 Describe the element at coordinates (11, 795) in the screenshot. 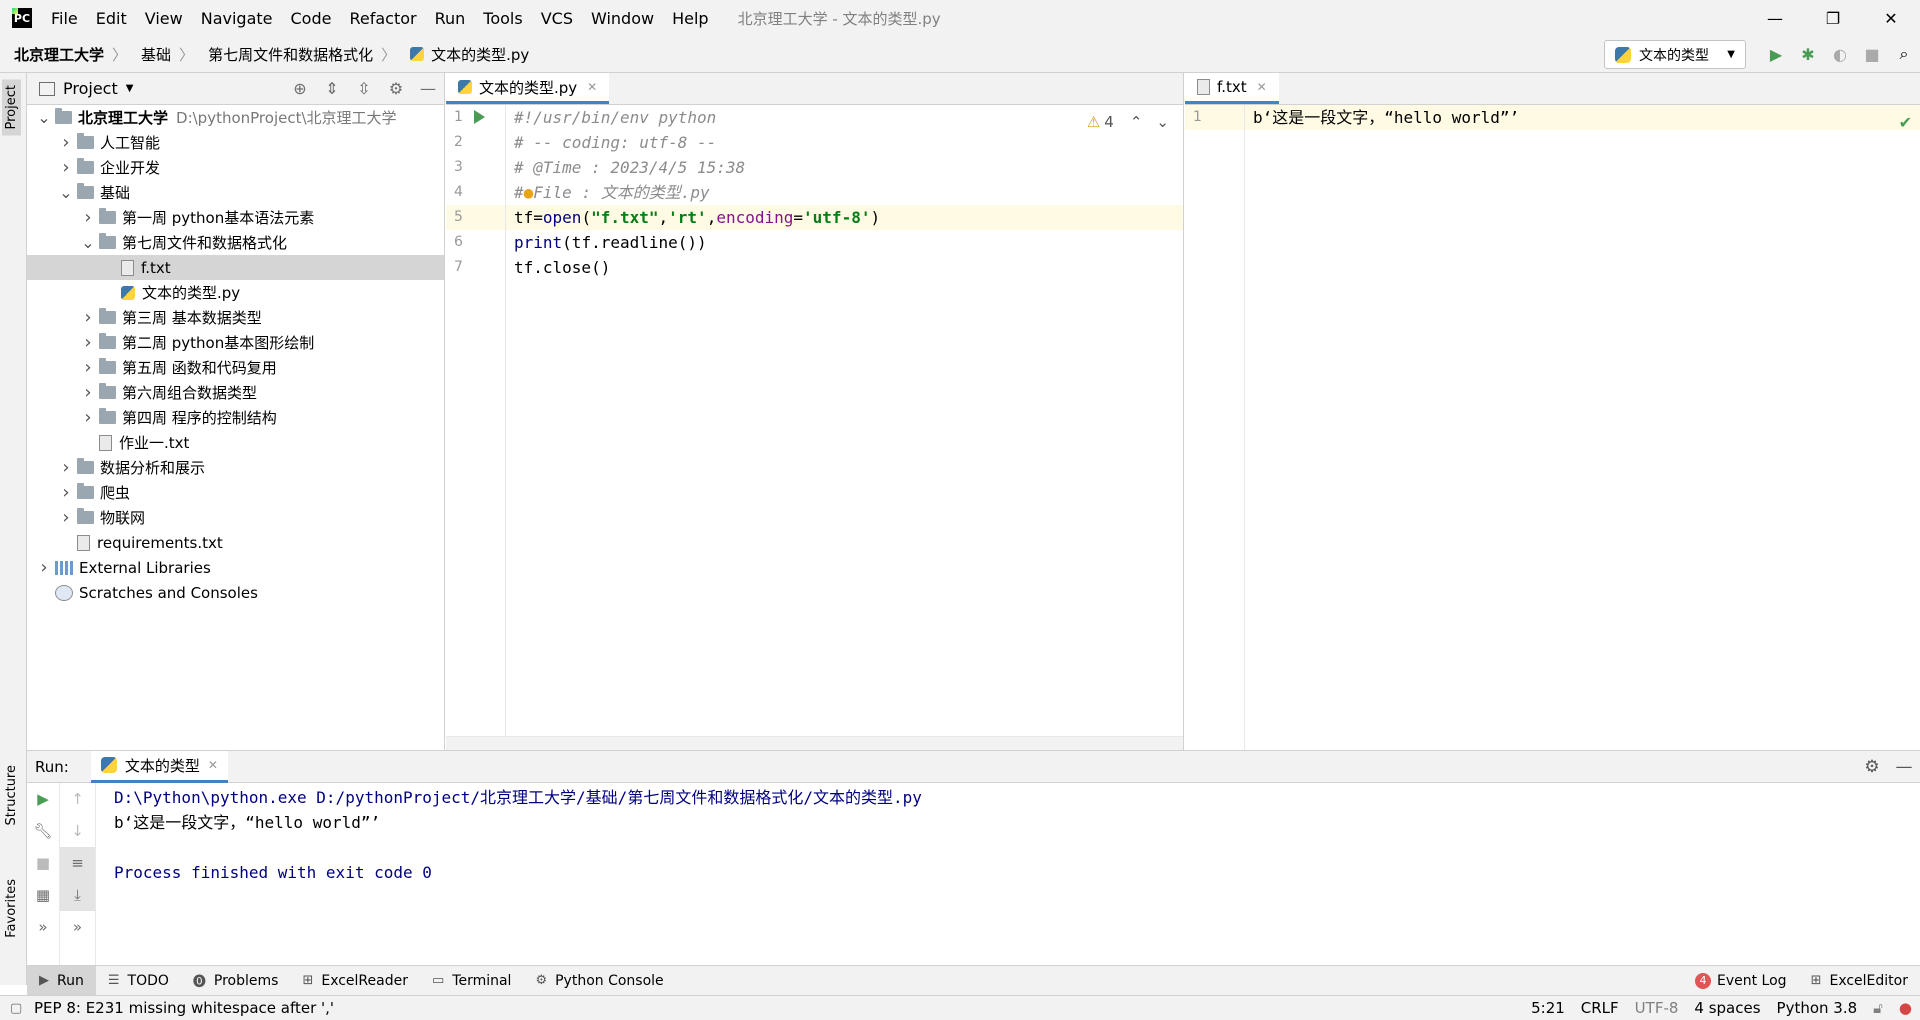

I see `structure-tool-tab: Structure` at that location.